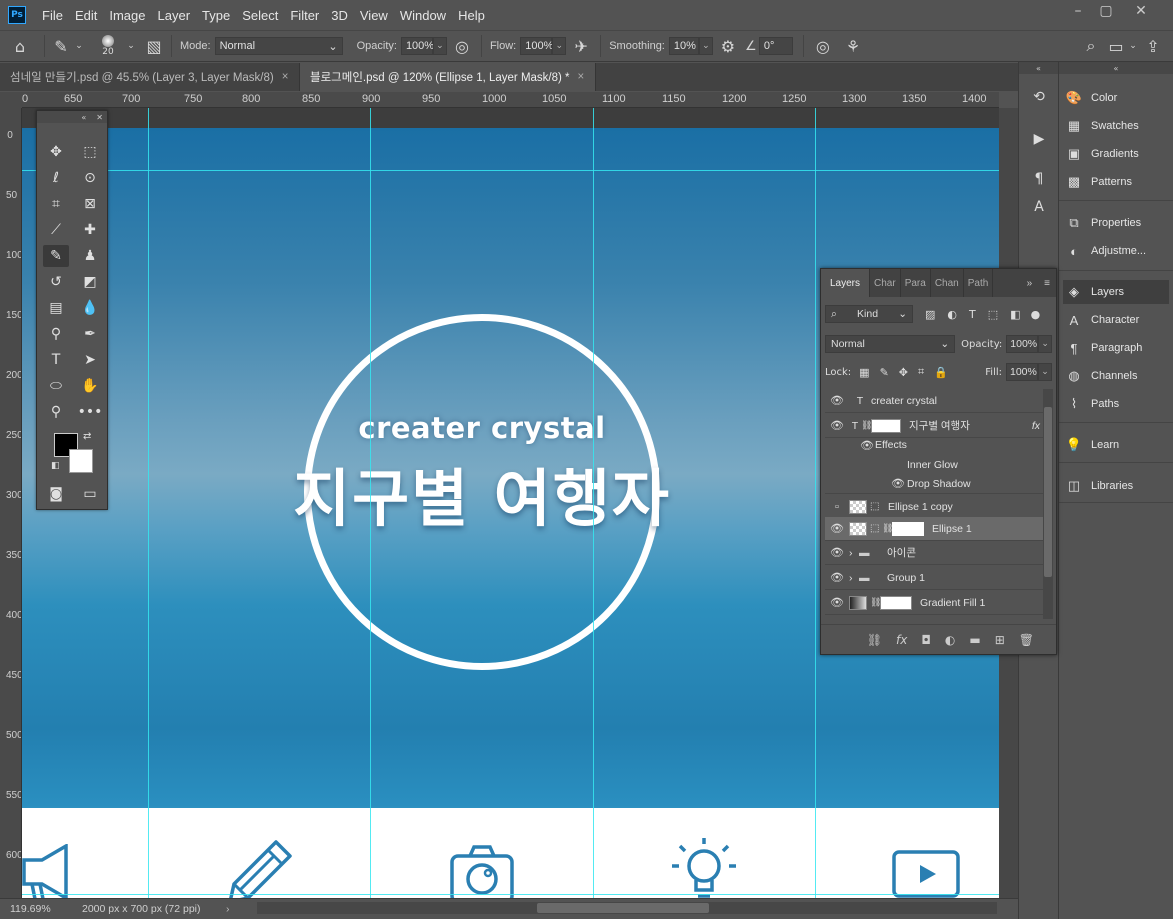 The width and height of the screenshot is (1173, 919). I want to click on paragraph-styles-icon: ¶, so click(1039, 179).